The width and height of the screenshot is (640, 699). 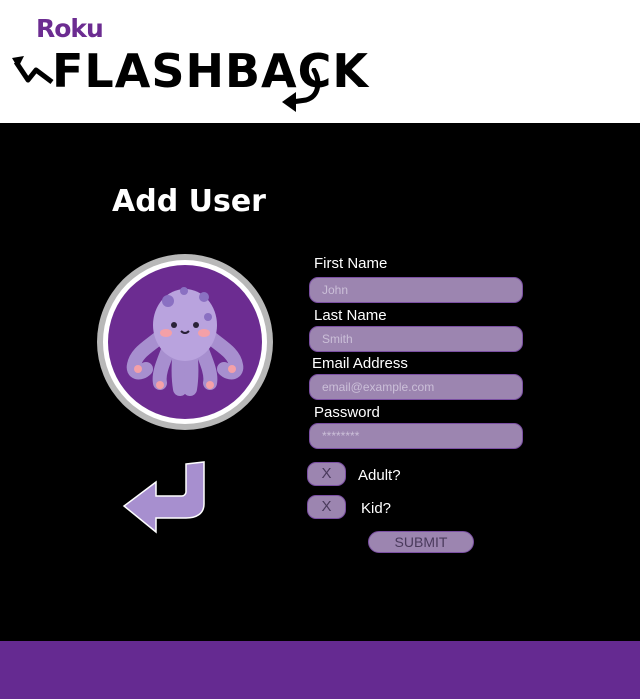 What do you see at coordinates (360, 363) in the screenshot?
I see `email-label: Email Address` at bounding box center [360, 363].